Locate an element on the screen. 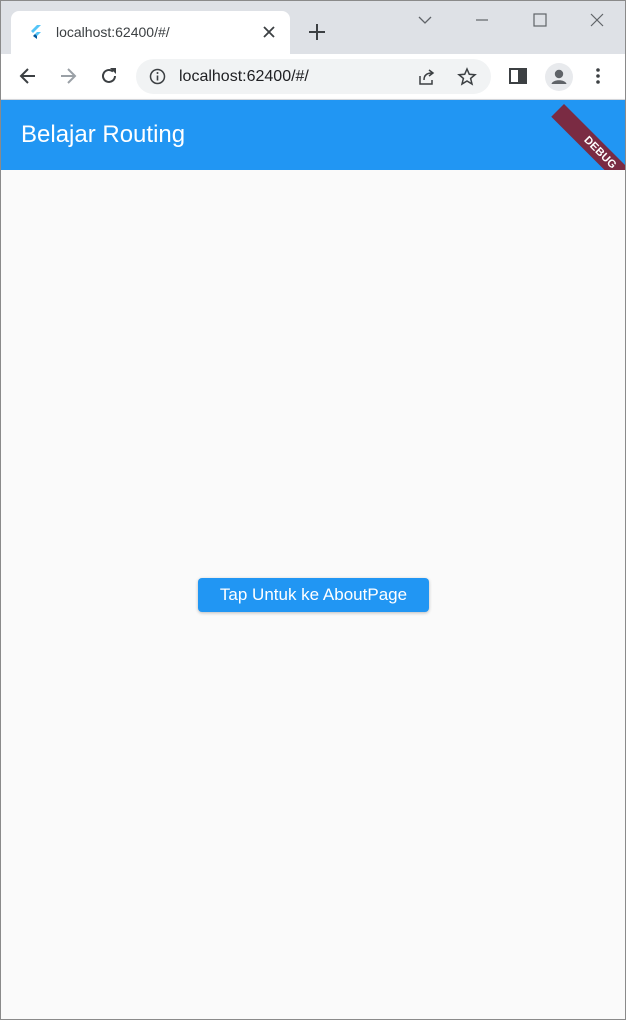 This screenshot has width=626, height=1020. new-tab-icon is located at coordinates (317, 32).